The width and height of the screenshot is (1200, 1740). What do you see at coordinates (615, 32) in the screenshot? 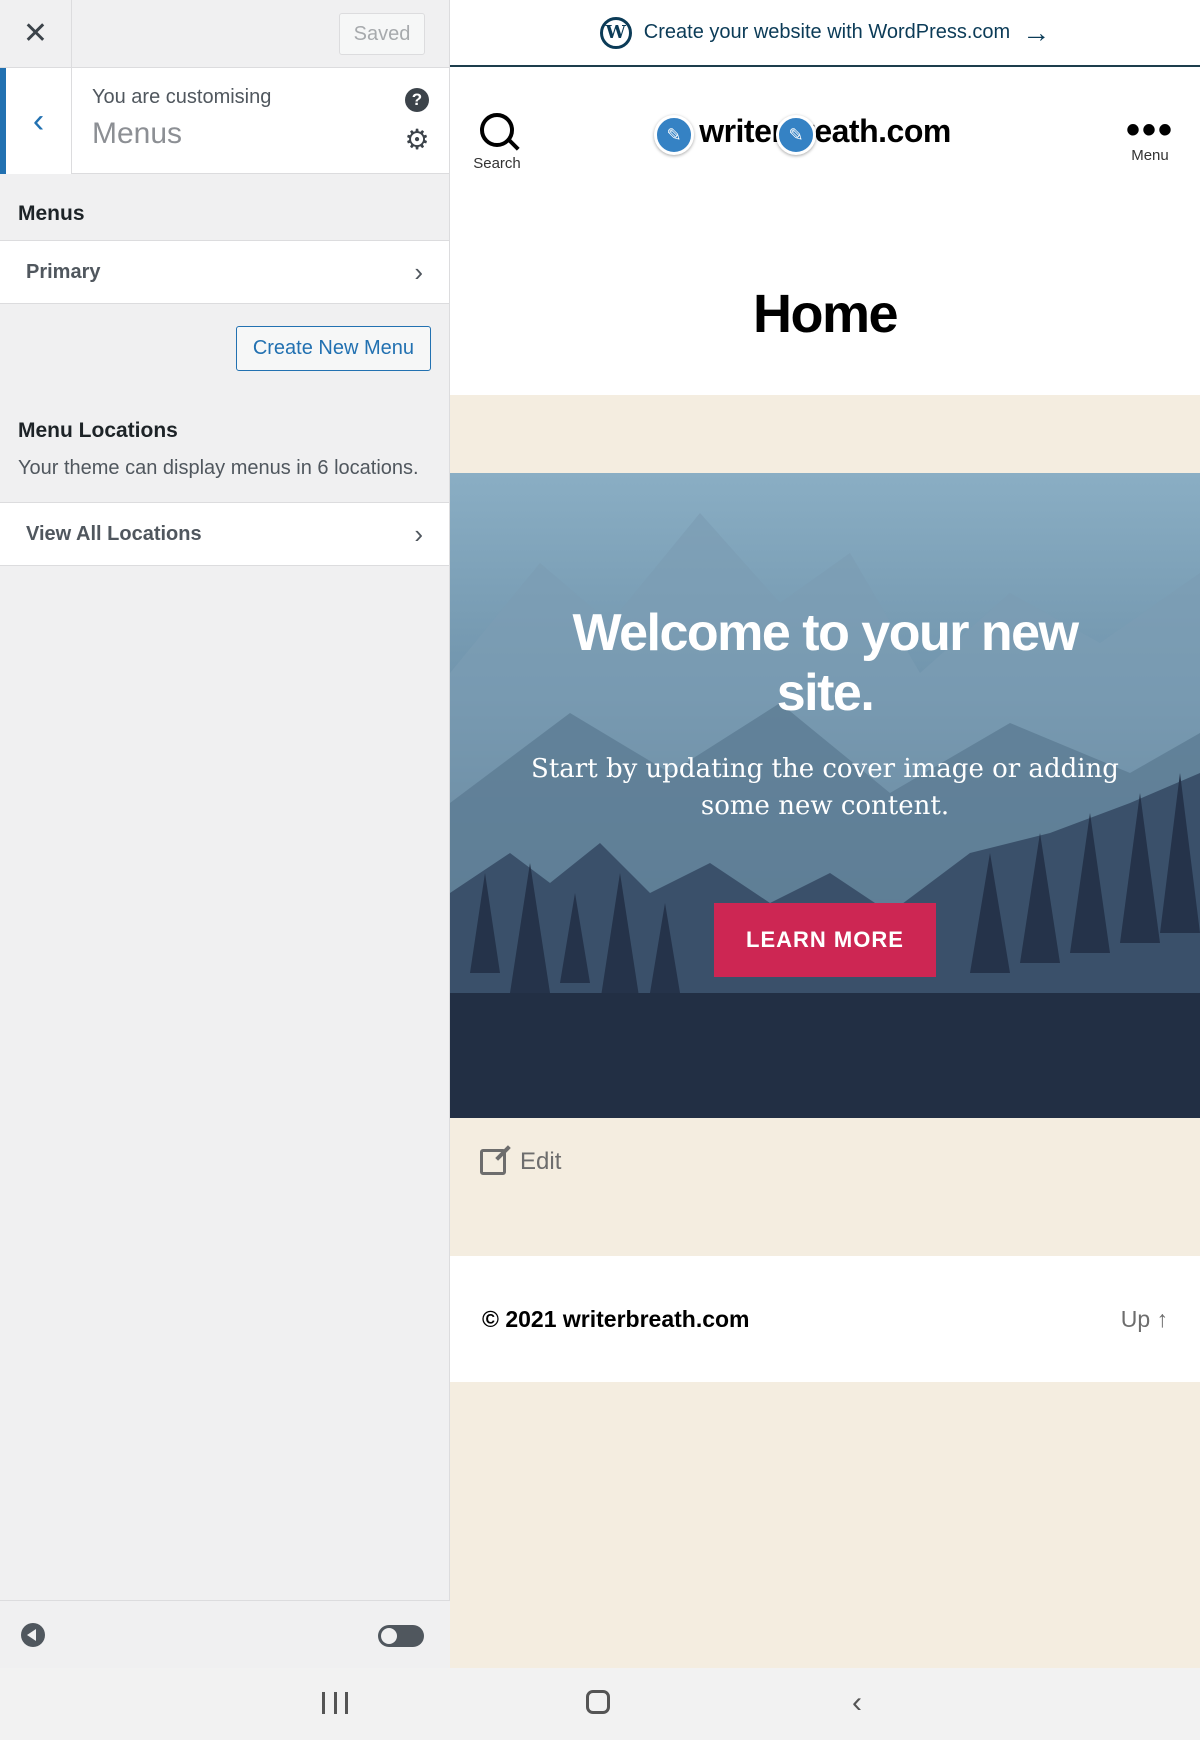
I see `wordpress-logo-icon: W` at bounding box center [615, 32].